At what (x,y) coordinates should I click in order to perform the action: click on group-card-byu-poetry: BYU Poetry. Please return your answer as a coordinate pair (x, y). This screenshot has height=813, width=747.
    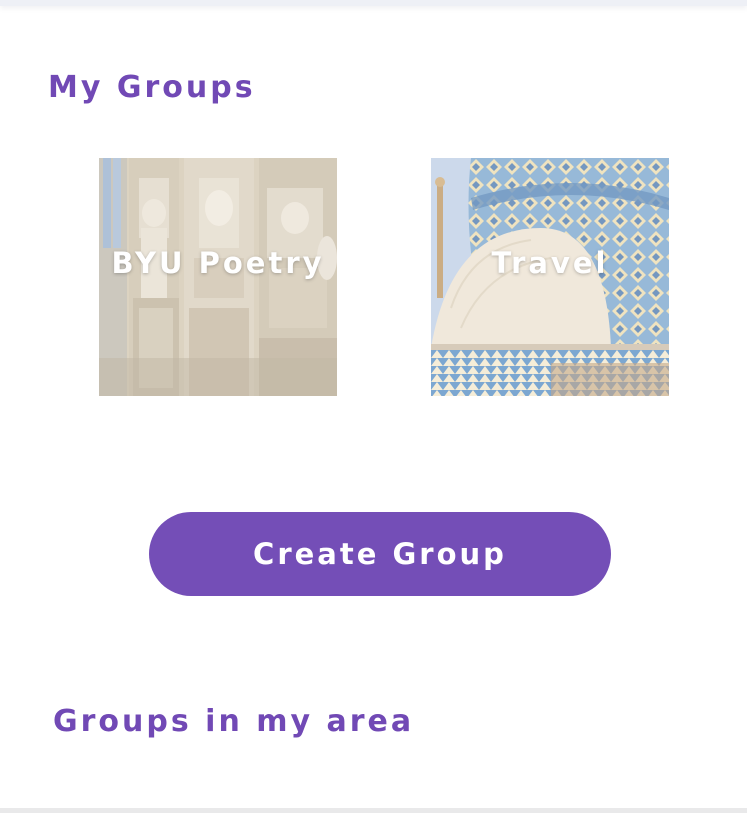
    Looking at the image, I should click on (218, 277).